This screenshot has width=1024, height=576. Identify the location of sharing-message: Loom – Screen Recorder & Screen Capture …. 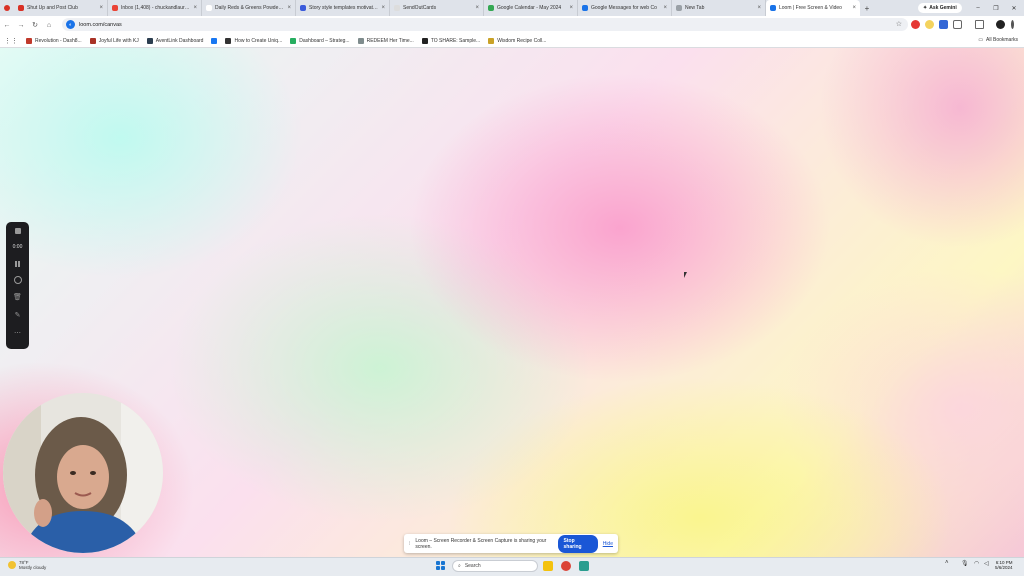
(481, 543).